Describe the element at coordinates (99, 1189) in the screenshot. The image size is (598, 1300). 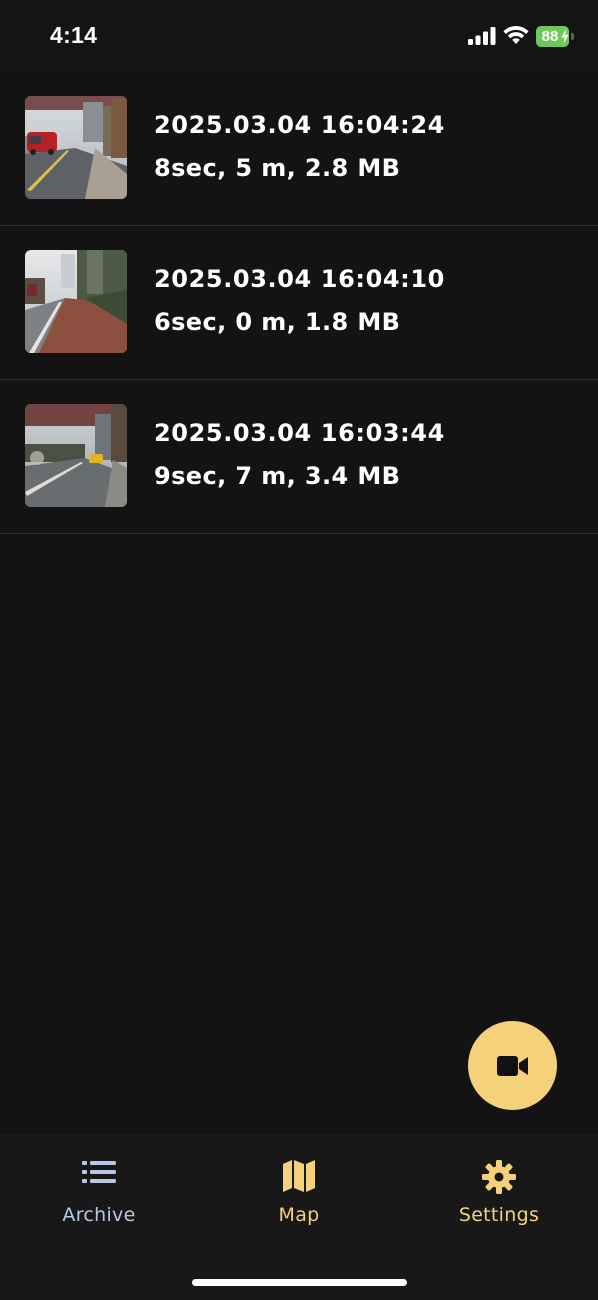
I see `nav-item-archive: Archive` at that location.